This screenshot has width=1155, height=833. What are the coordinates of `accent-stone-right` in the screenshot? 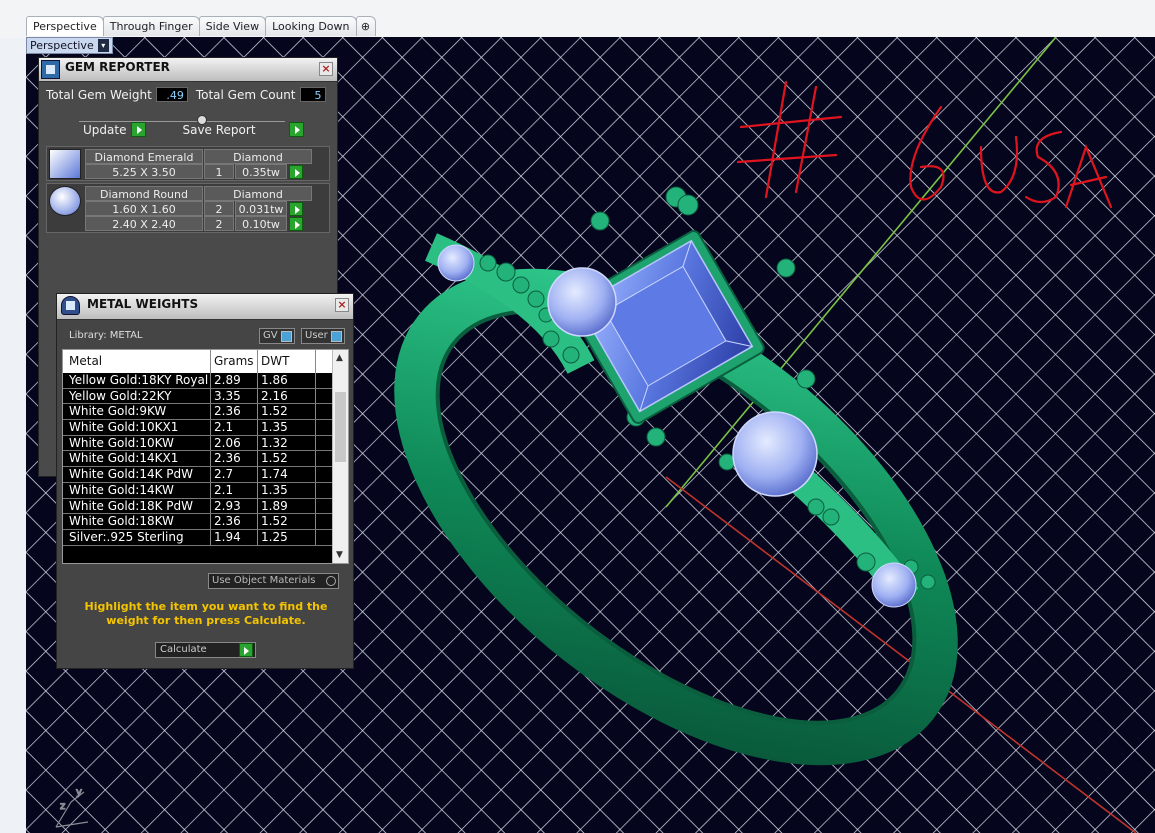 It's located at (894, 585).